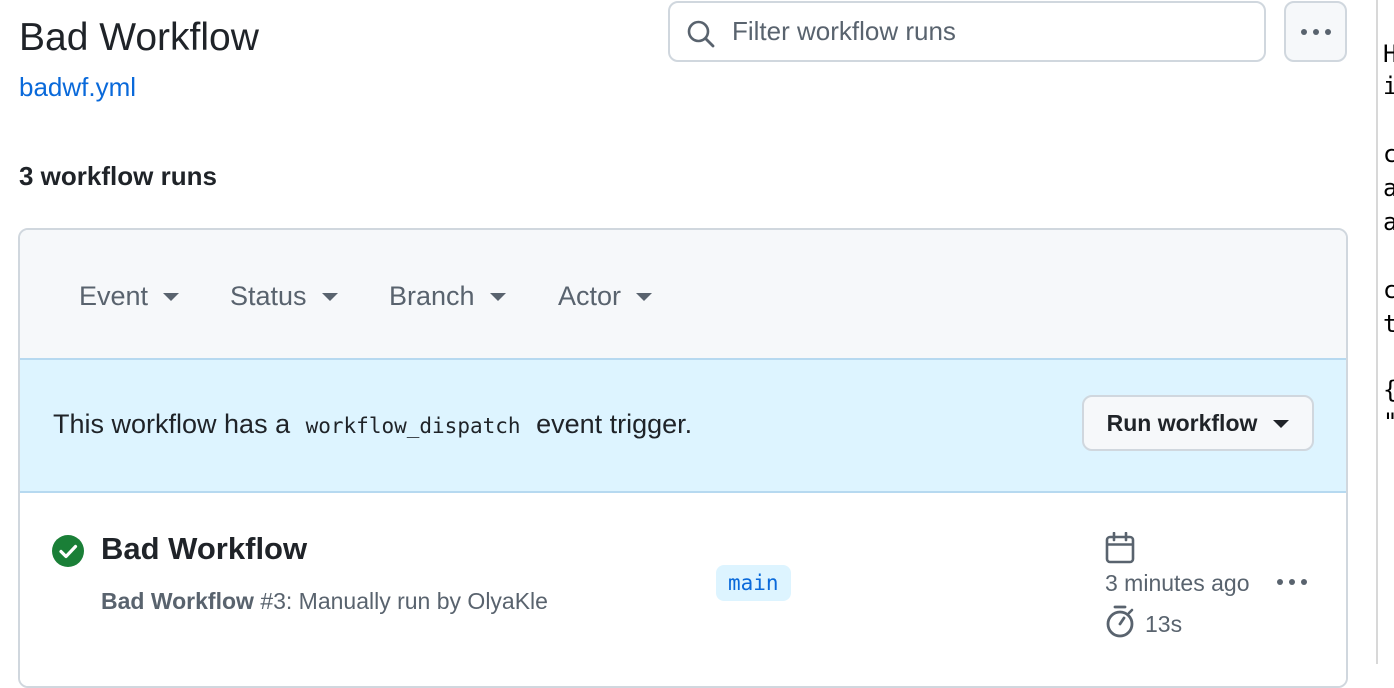  What do you see at coordinates (172, 424) in the screenshot?
I see `dispatch-text-before: This workflow has a` at bounding box center [172, 424].